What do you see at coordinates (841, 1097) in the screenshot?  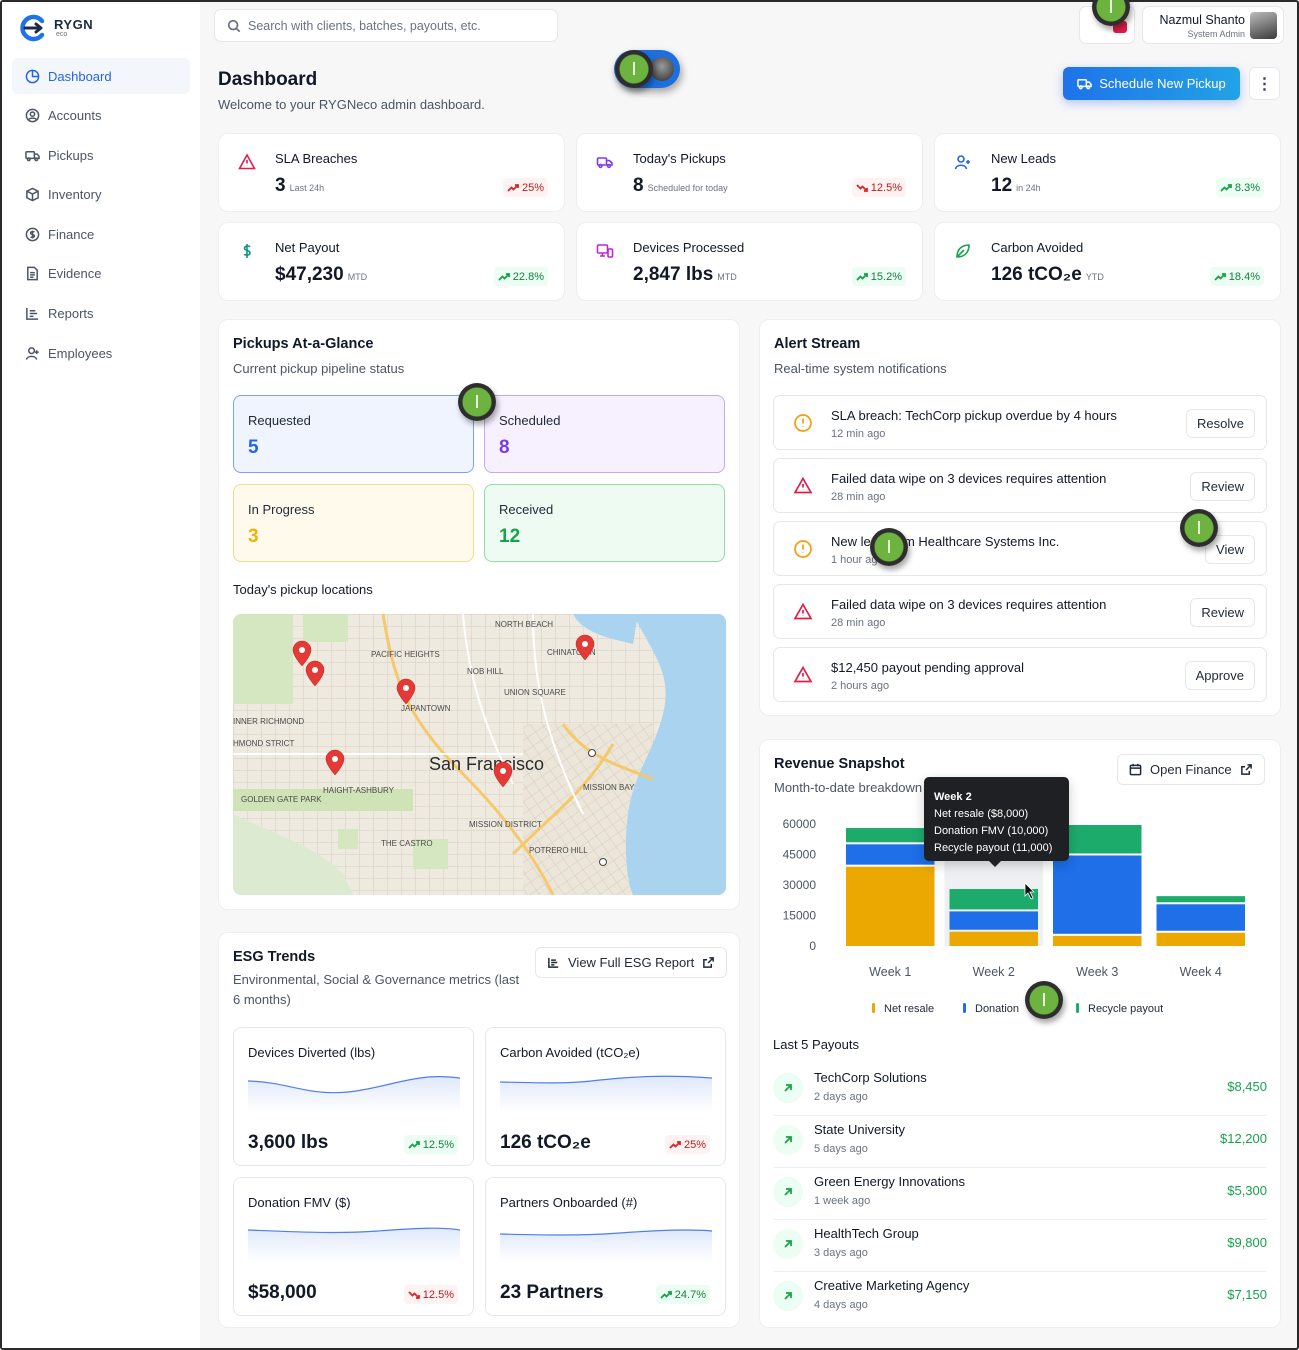 I see `payout-time: 2 days ago` at bounding box center [841, 1097].